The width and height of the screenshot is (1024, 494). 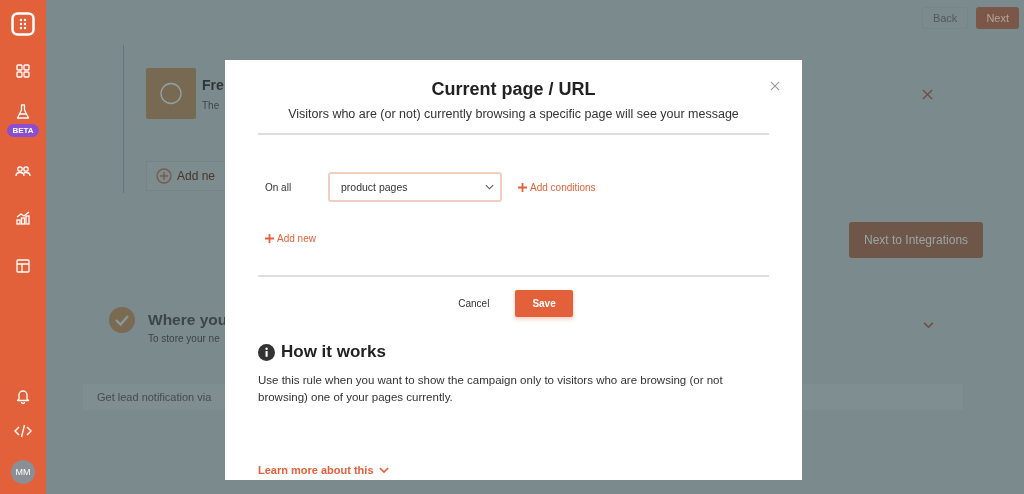 What do you see at coordinates (544, 303) in the screenshot?
I see `save-button: Save` at bounding box center [544, 303].